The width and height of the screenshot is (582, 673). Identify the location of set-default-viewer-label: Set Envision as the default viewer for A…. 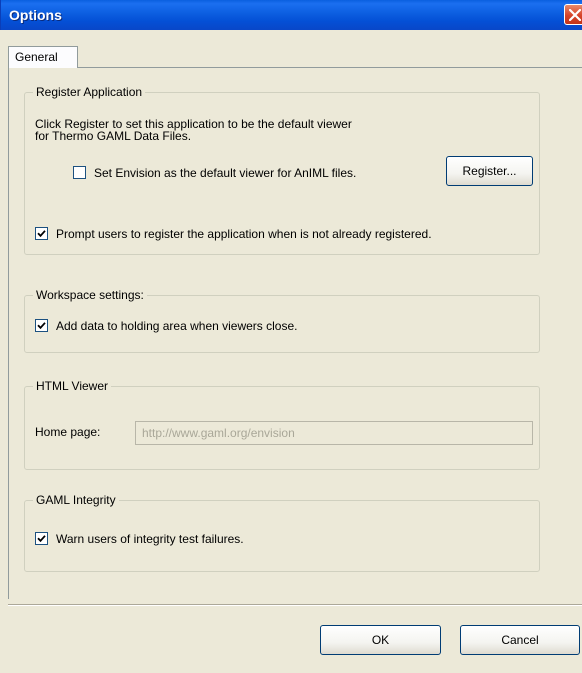
(225, 173).